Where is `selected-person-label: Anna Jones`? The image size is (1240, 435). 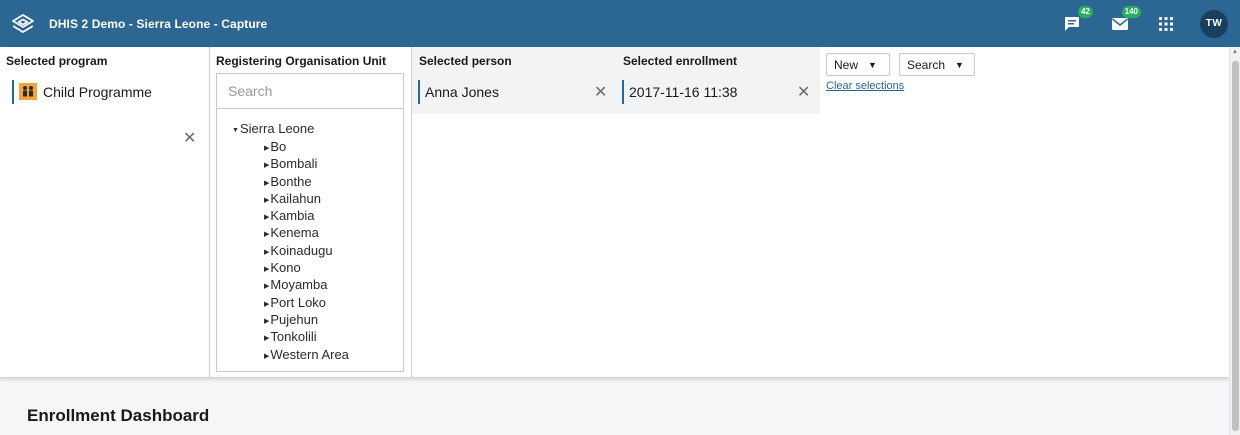 selected-person-label: Anna Jones is located at coordinates (462, 91).